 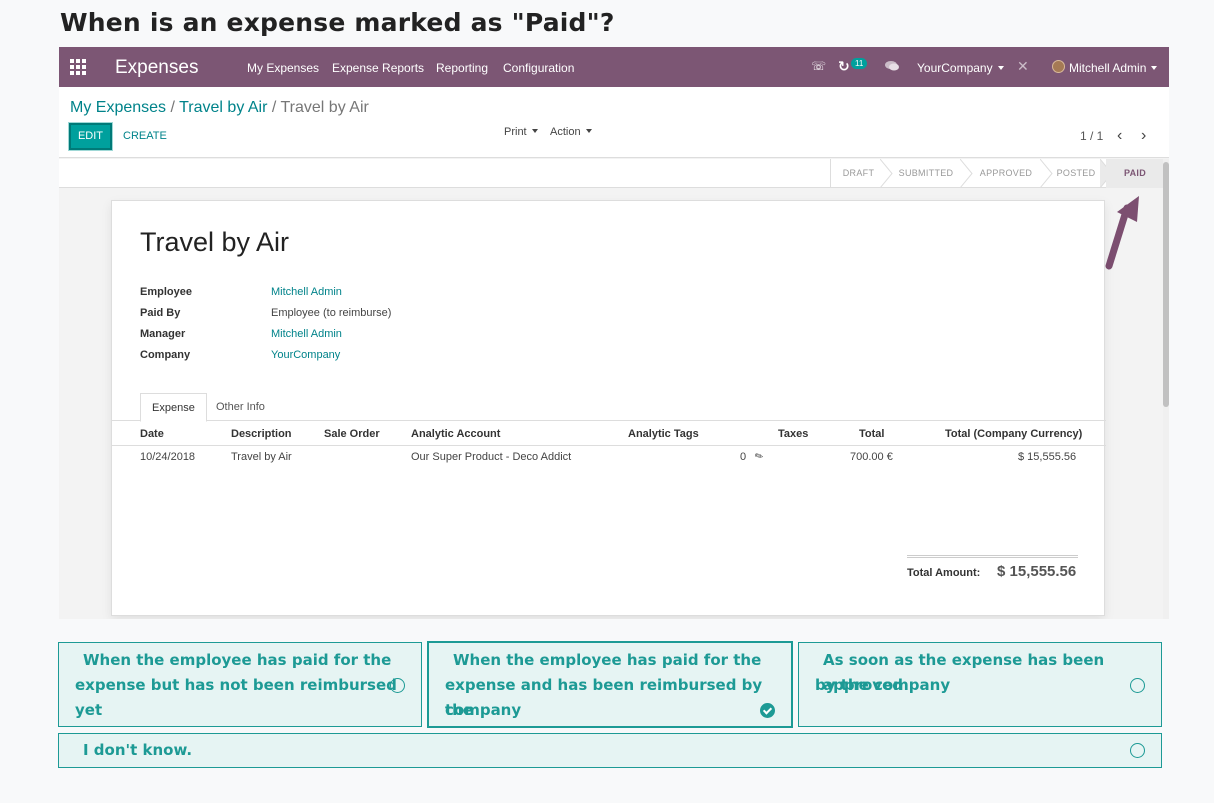 I want to click on field-company: YourCompany, so click(x=305, y=355).